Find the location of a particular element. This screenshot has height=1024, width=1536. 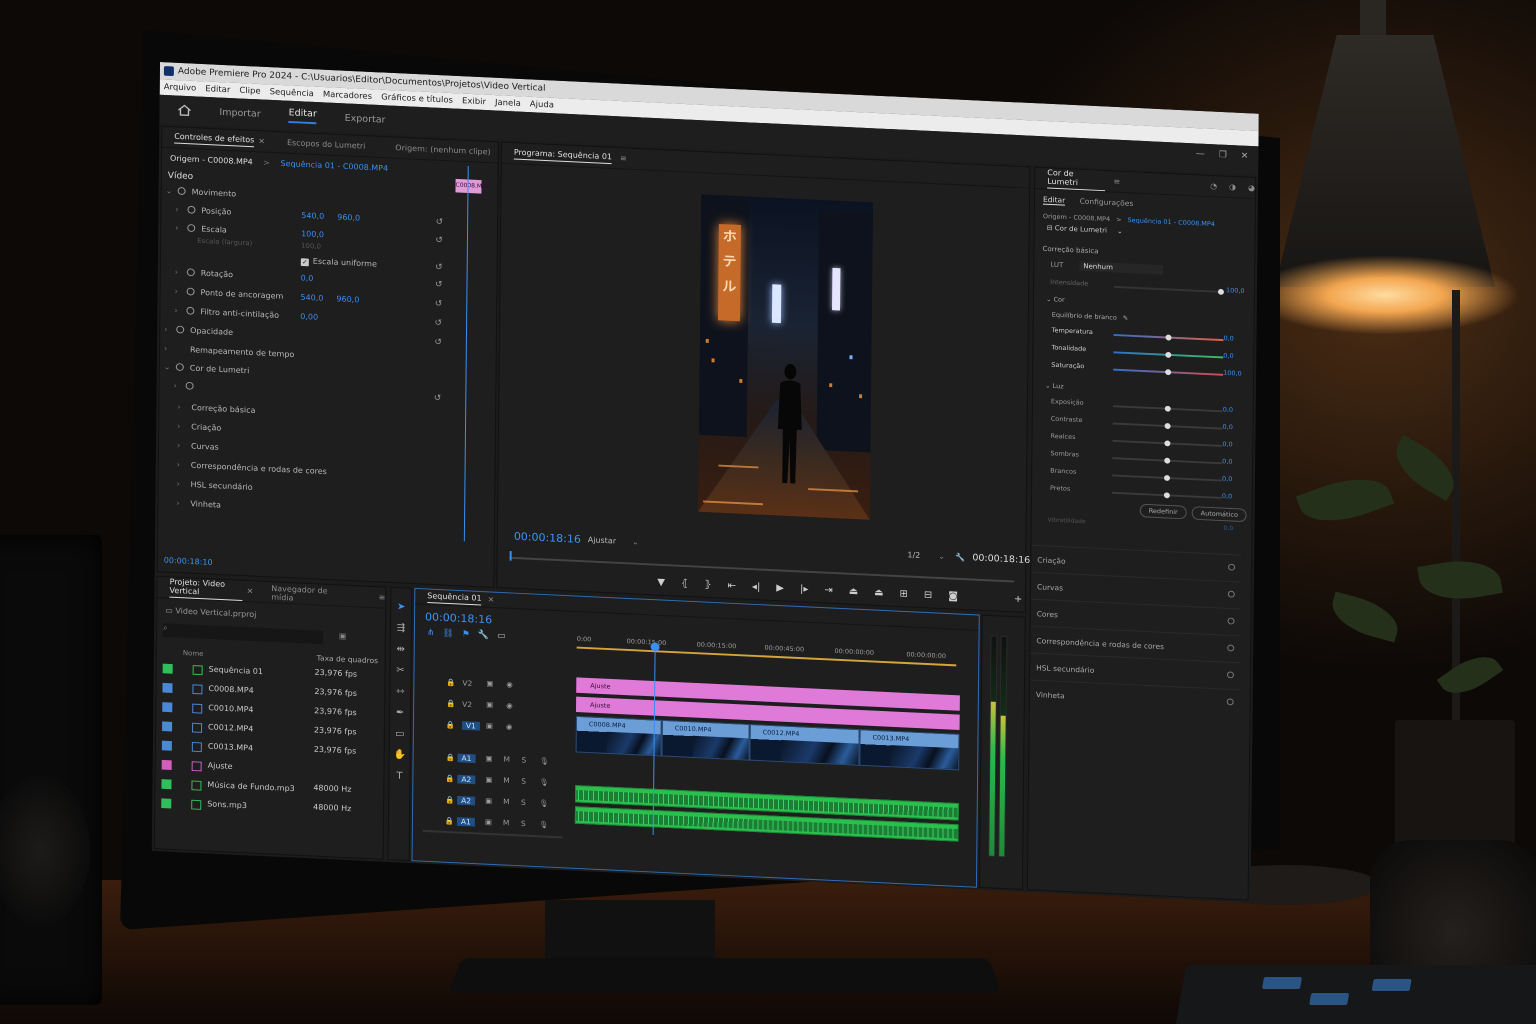

light-slider-row-0: Exposição 0,0 is located at coordinates (1142, 405).